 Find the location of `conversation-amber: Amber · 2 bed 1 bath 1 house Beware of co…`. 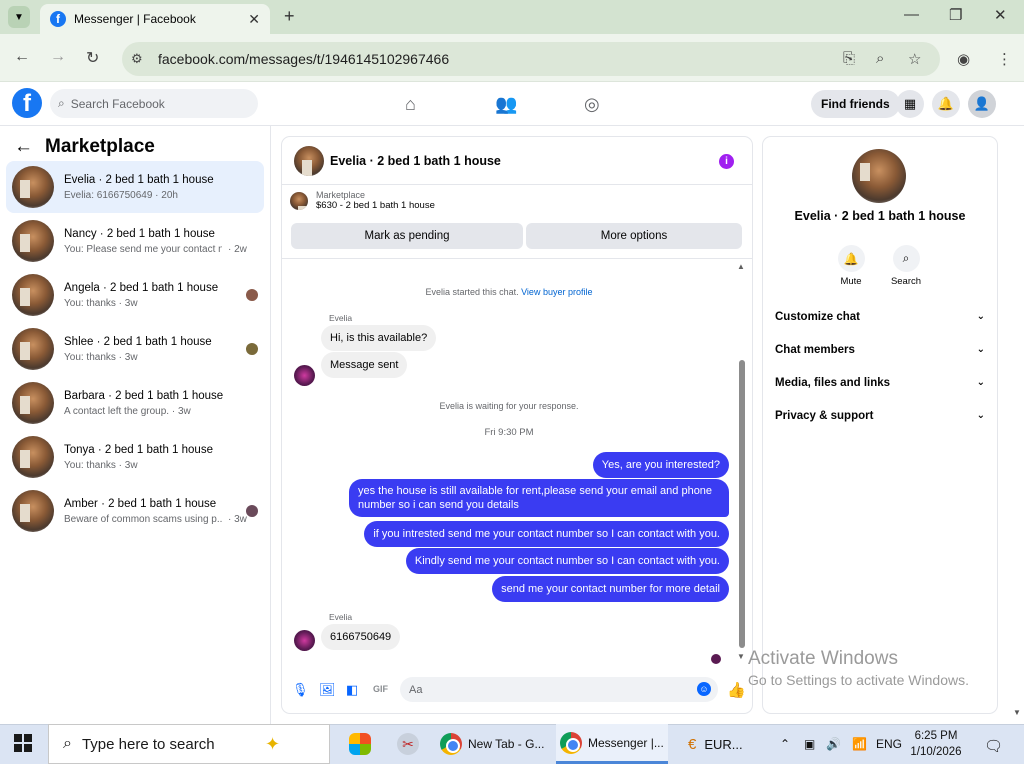

conversation-amber: Amber · 2 bed 1 bath 1 house Beware of co… is located at coordinates (135, 511).